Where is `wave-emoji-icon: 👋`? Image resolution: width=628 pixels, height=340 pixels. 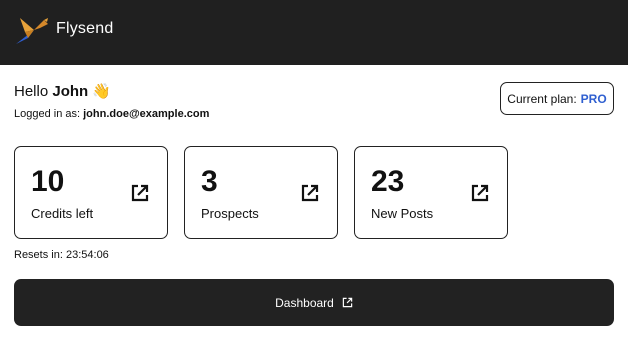 wave-emoji-icon: 👋 is located at coordinates (102, 91).